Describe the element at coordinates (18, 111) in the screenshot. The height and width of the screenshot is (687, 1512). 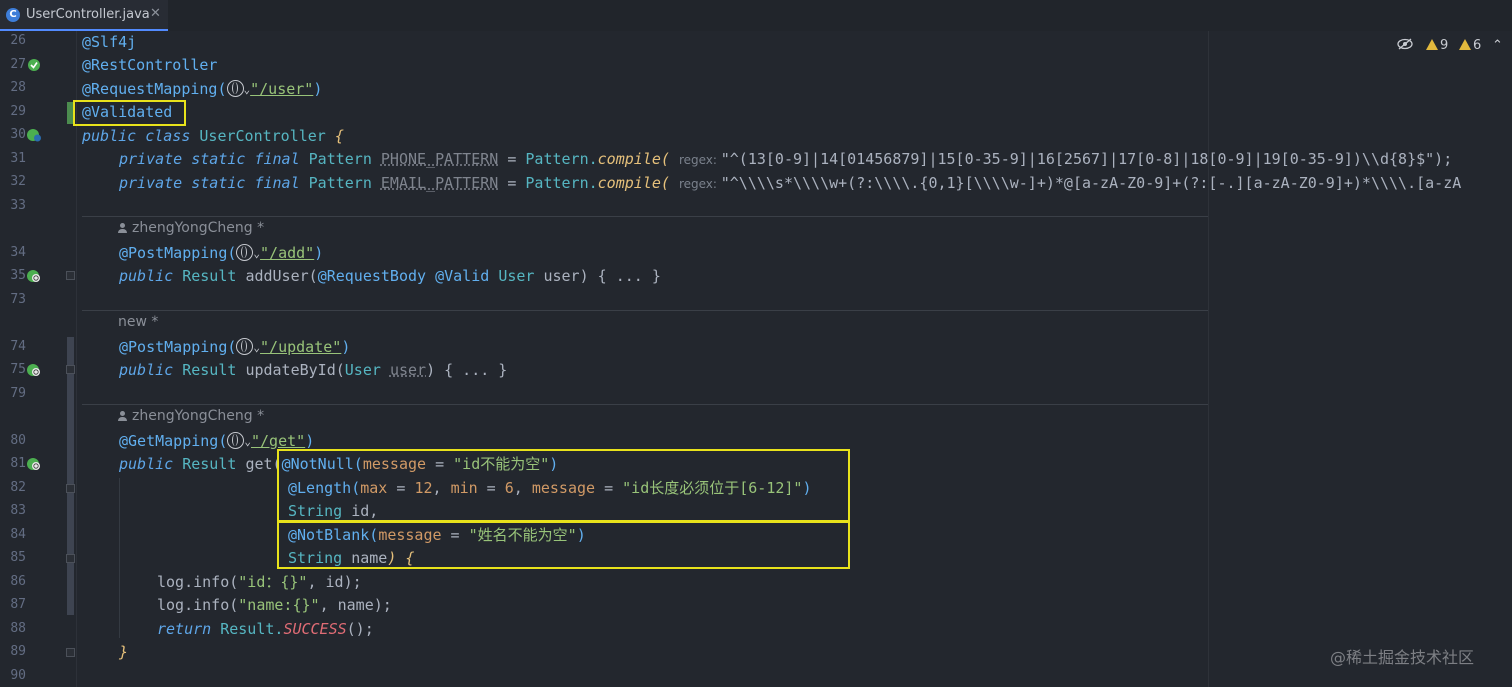
I see `line-number: 29` at that location.